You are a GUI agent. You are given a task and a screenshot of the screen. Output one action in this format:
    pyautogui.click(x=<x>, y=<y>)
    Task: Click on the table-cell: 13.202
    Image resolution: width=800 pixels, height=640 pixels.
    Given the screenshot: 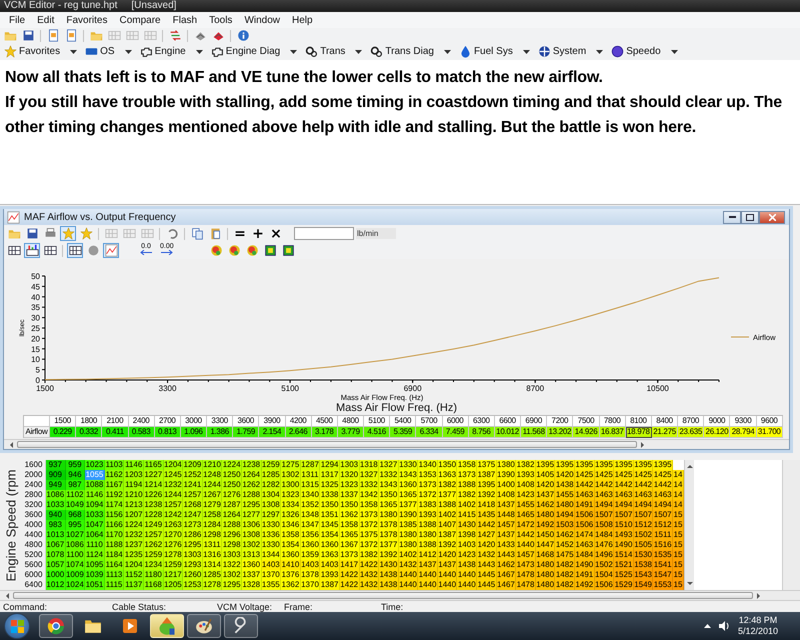 What is the action you would take?
    pyautogui.click(x=560, y=432)
    